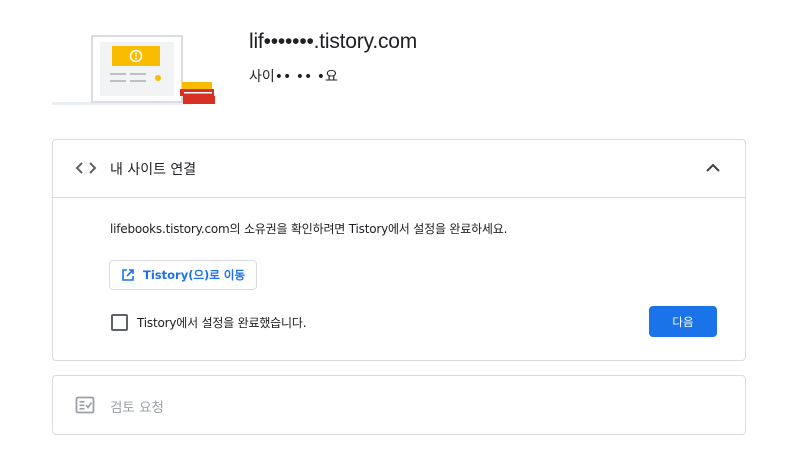 The image size is (788, 460). What do you see at coordinates (133, 70) in the screenshot?
I see `laptop-illustration` at bounding box center [133, 70].